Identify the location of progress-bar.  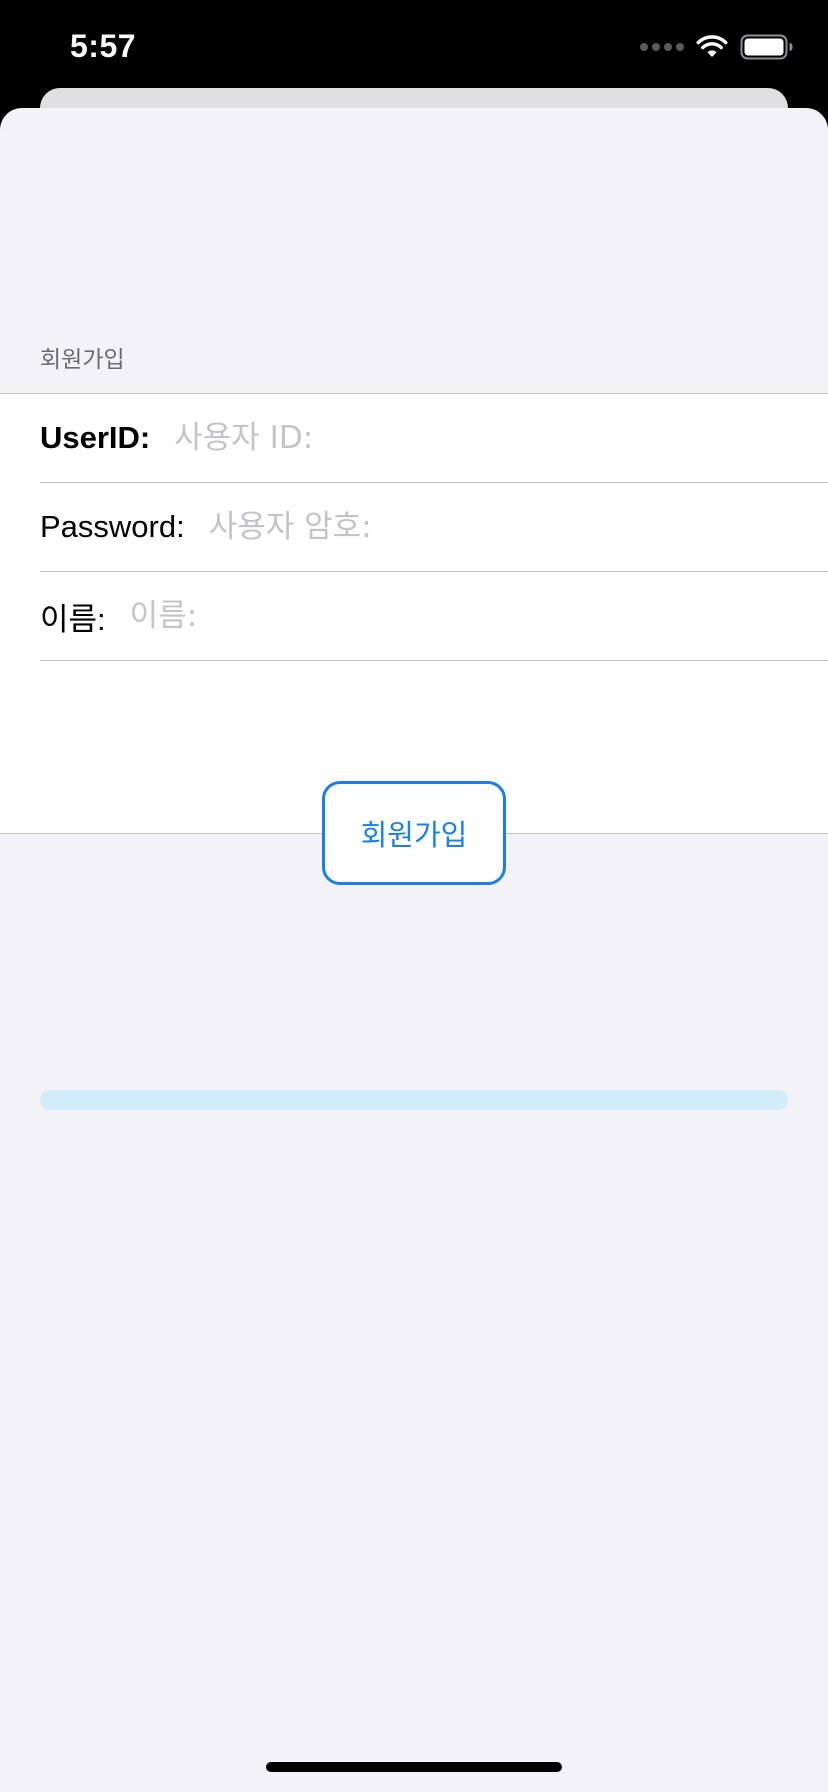
(414, 1100).